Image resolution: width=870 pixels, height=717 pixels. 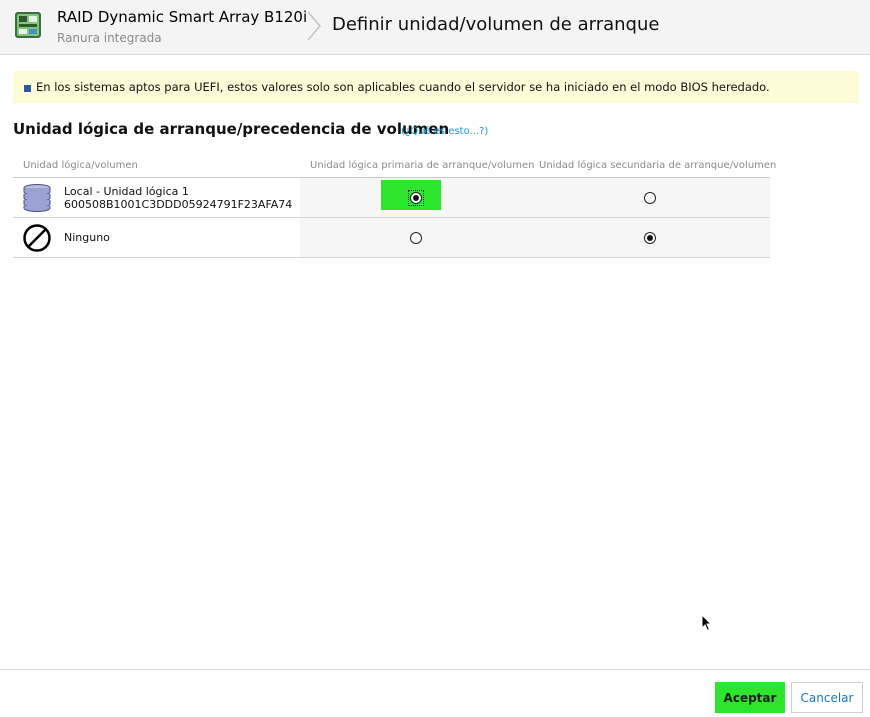 I want to click on row-volume-cell: Ninguno, so click(x=156, y=237).